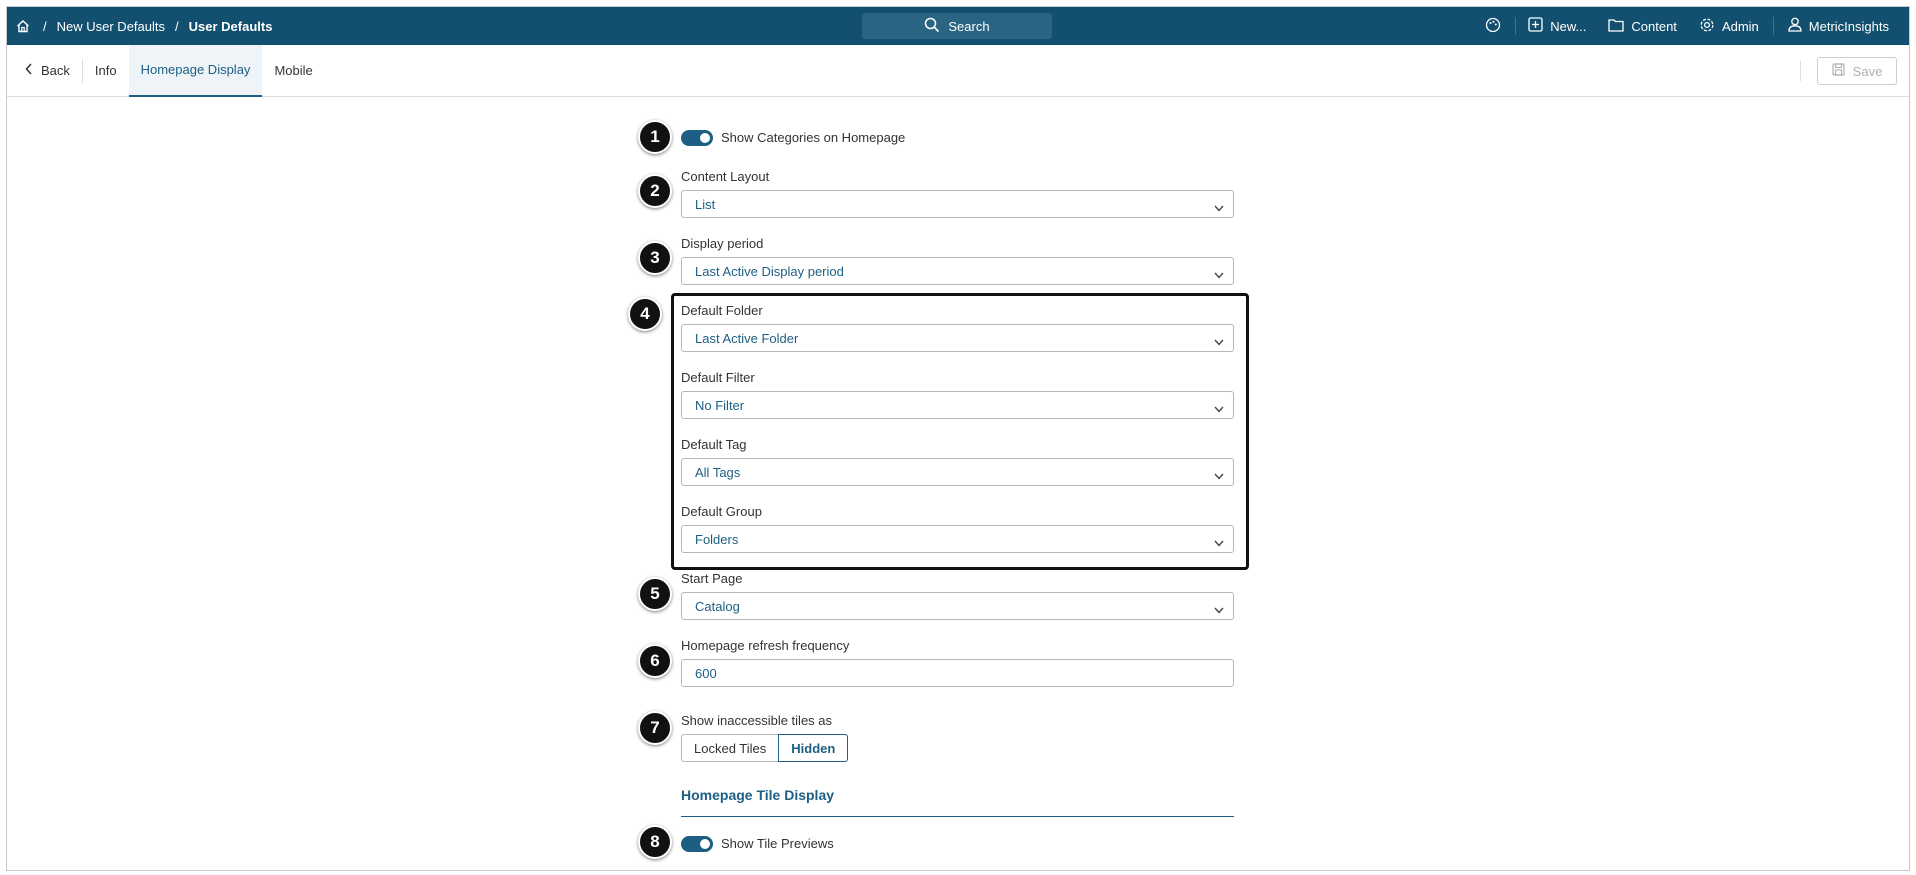 The height and width of the screenshot is (875, 1916). What do you see at coordinates (957, 606) in the screenshot?
I see `start-page-select: Catalog` at bounding box center [957, 606].